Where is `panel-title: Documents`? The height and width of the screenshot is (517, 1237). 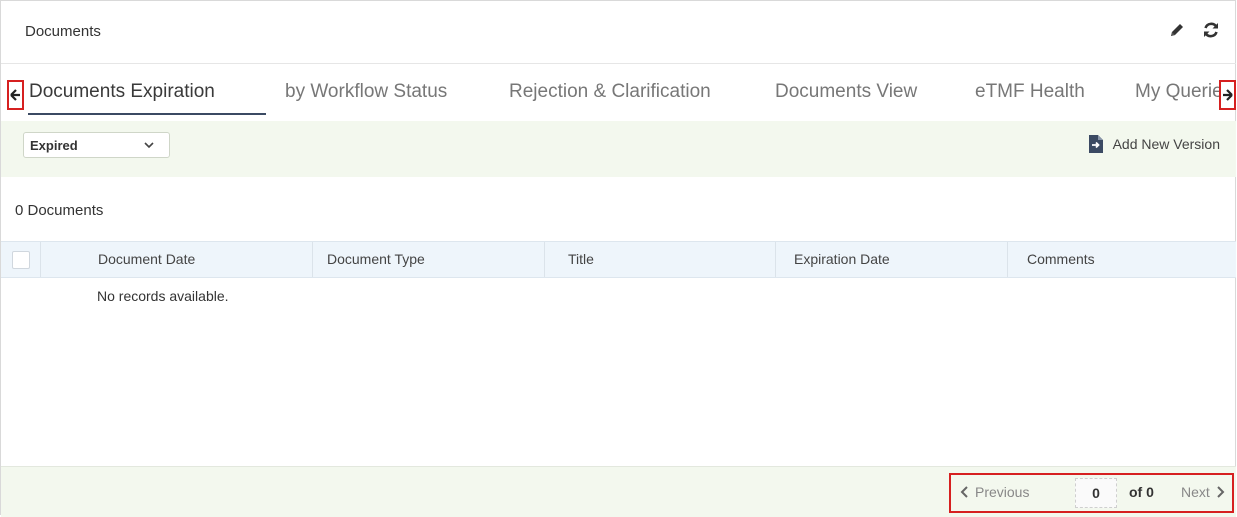
panel-title: Documents is located at coordinates (63, 31).